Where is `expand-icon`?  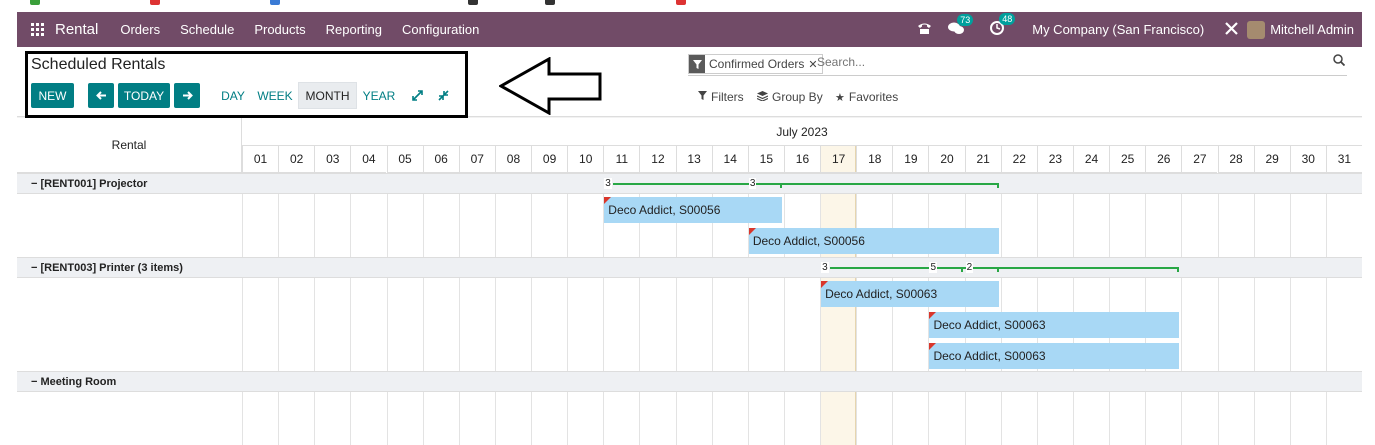
expand-icon is located at coordinates (417, 95).